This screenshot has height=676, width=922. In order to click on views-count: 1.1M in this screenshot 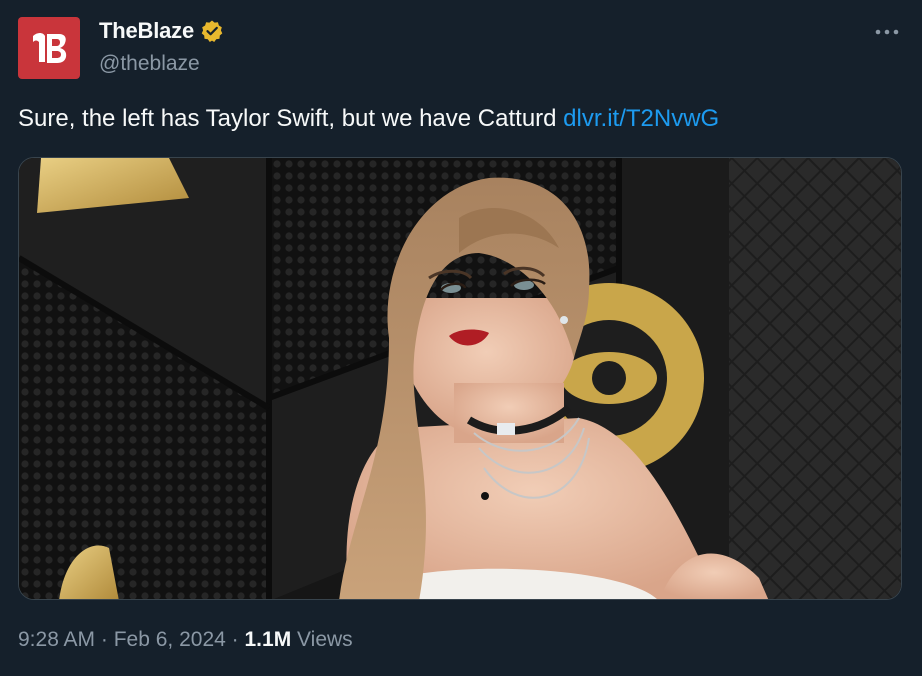, I will do `click(268, 639)`.